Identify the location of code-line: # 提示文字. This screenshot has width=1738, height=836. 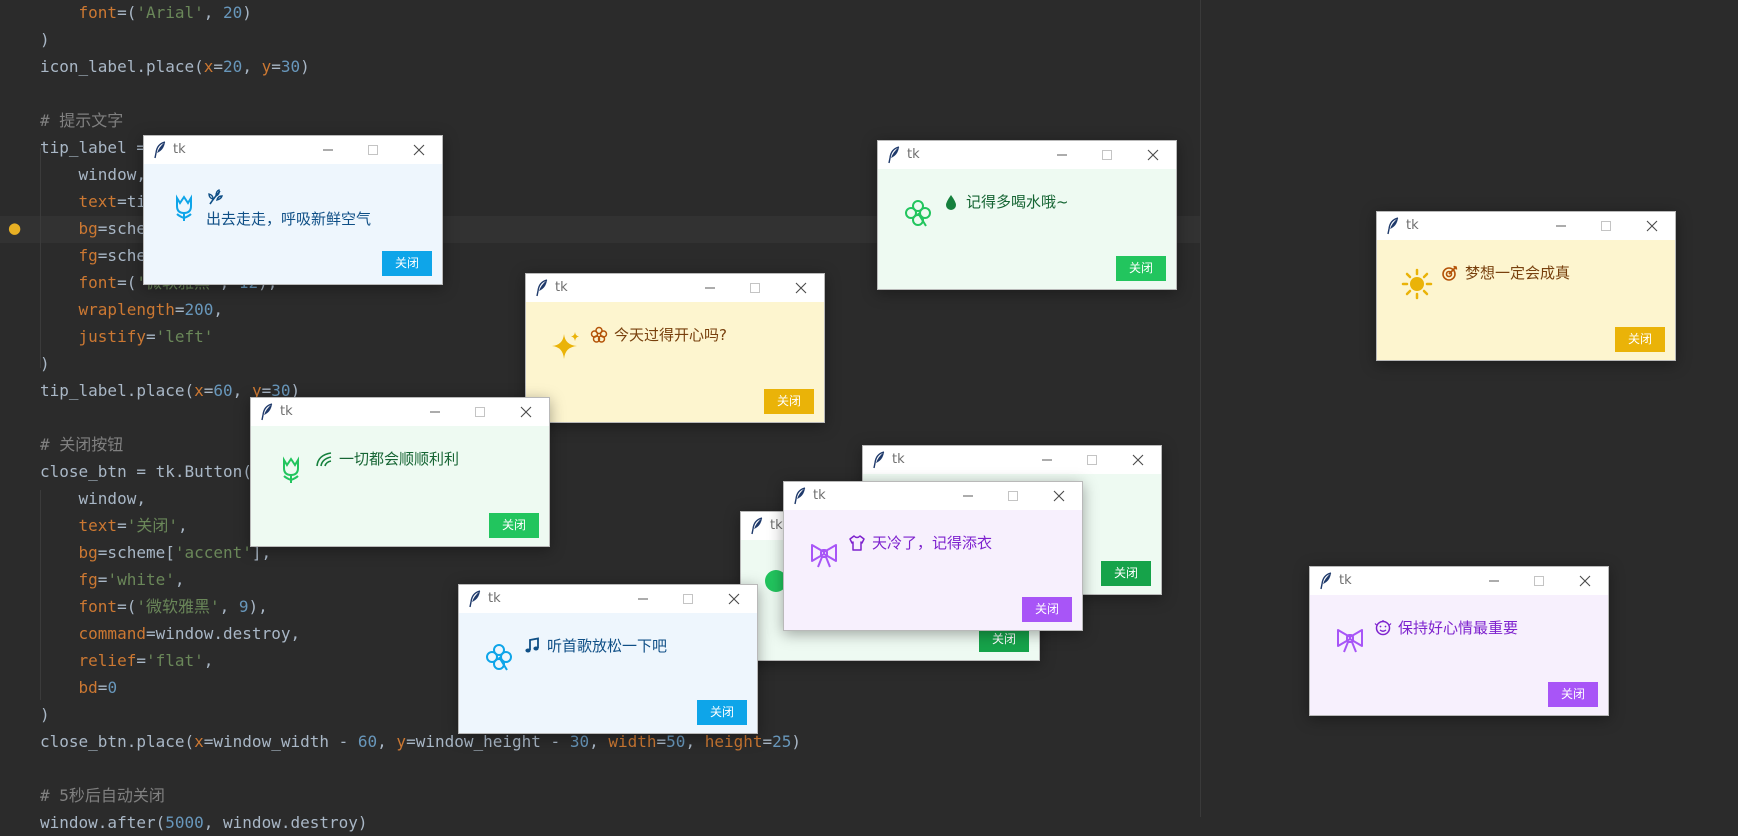
(81, 120).